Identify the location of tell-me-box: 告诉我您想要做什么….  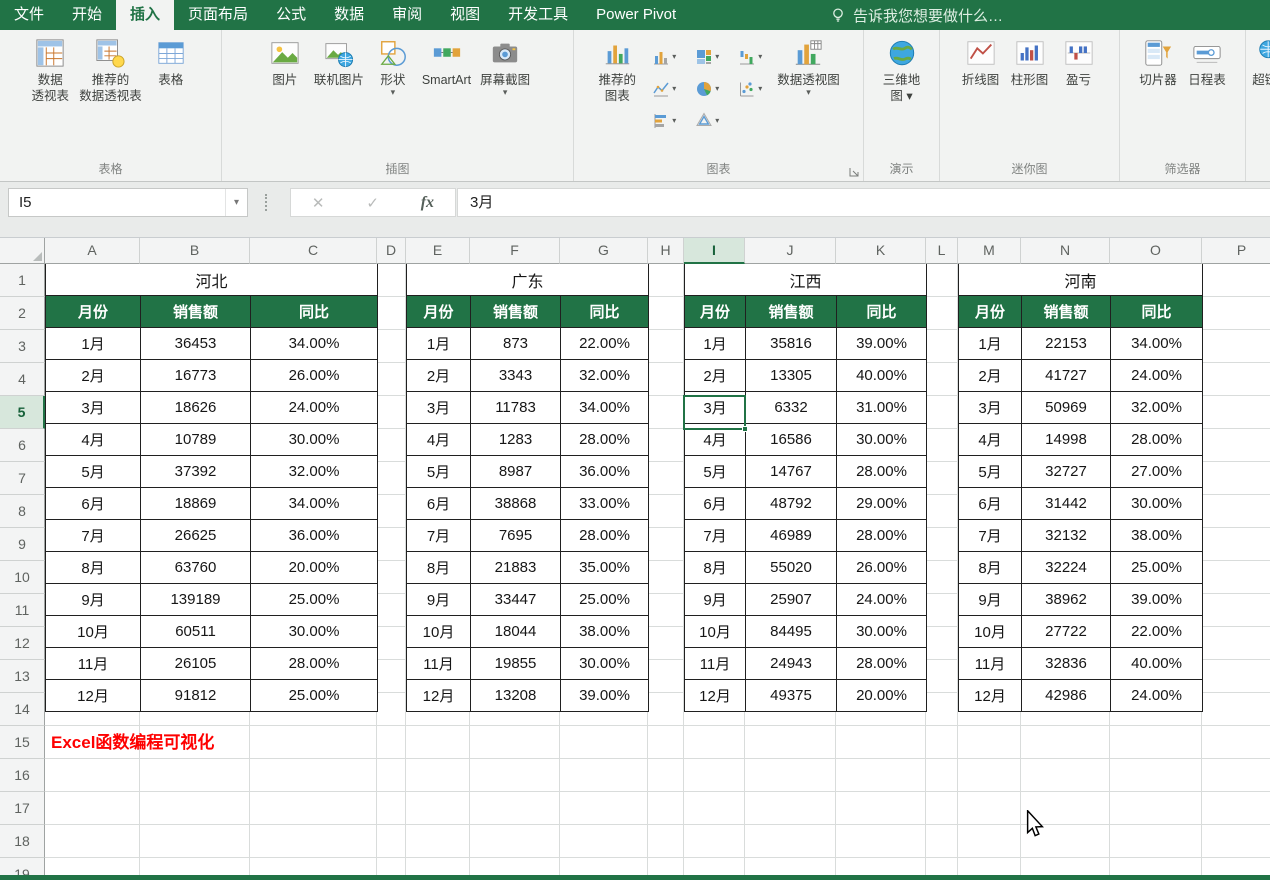
(916, 15).